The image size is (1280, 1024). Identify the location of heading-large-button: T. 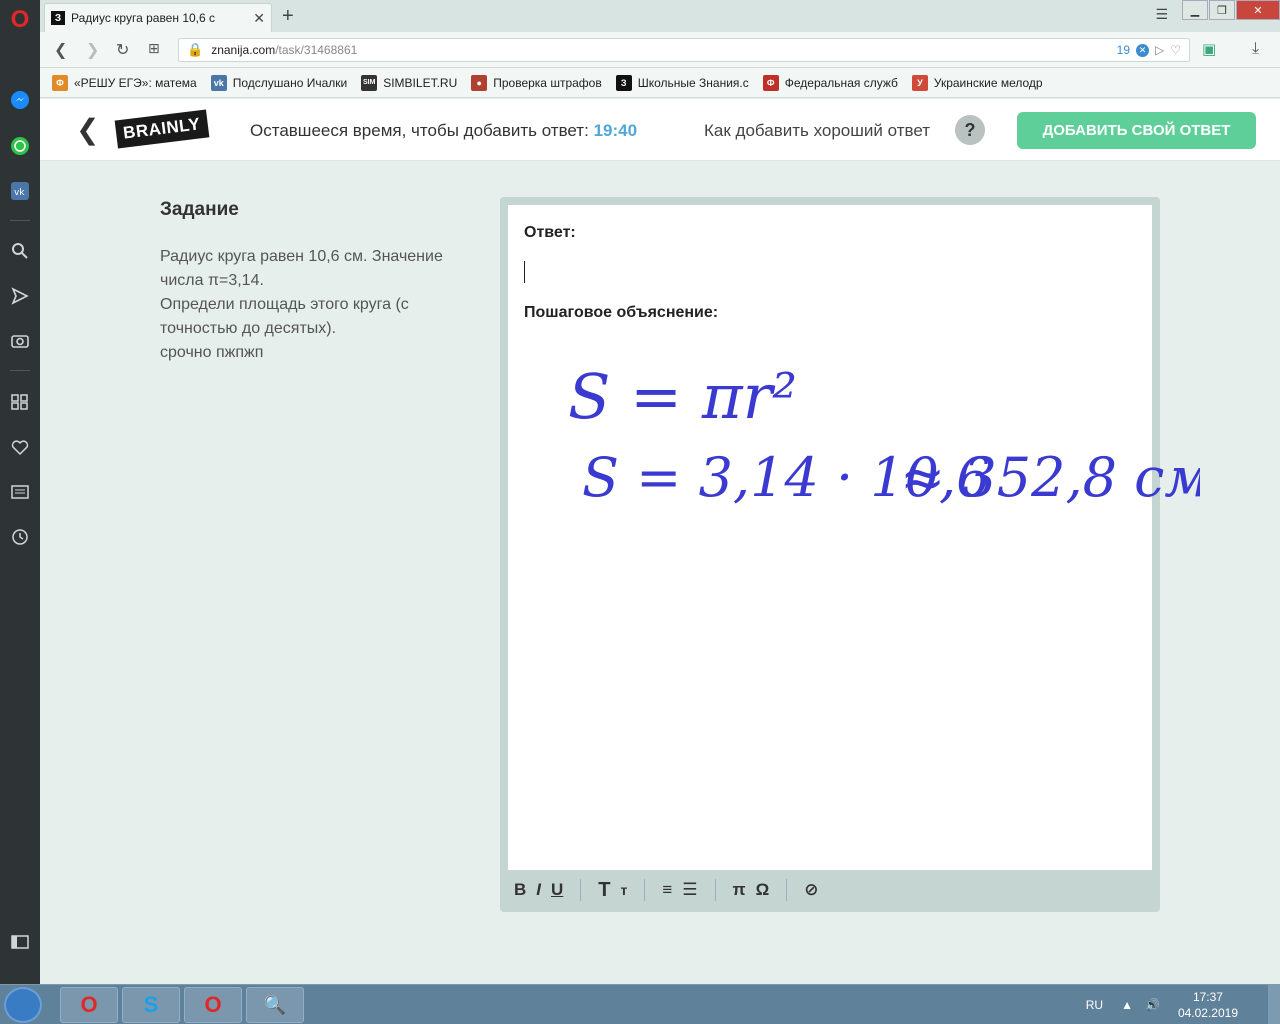
(604, 890).